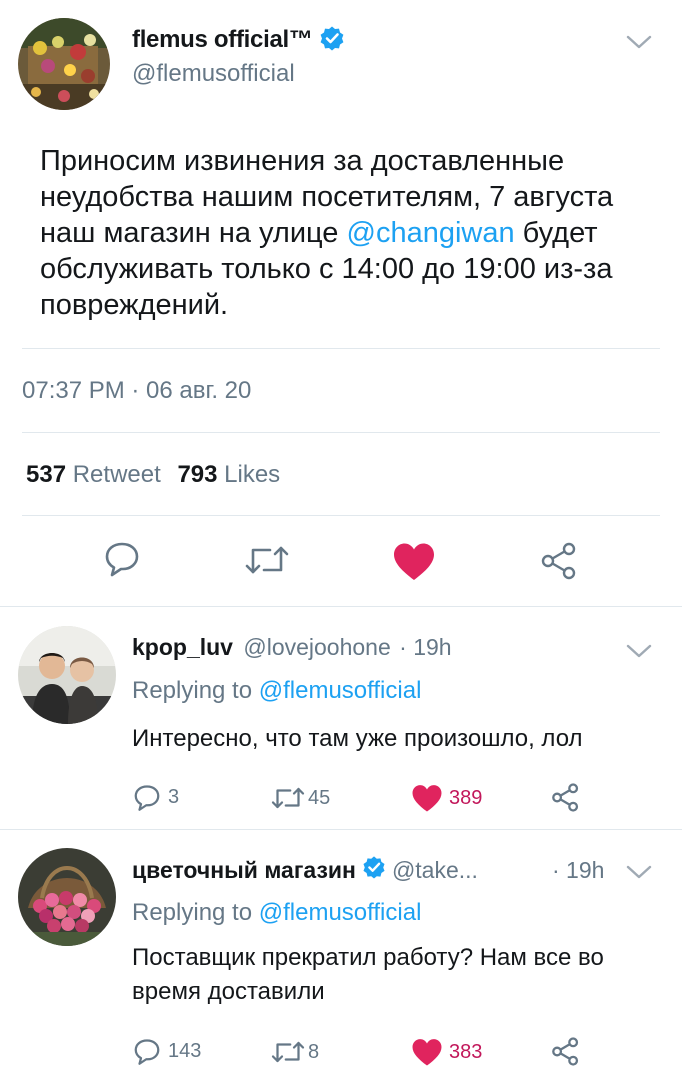 The height and width of the screenshot is (1080, 682). Describe the element at coordinates (466, 1052) in the screenshot. I see `like-count: 383` at that location.